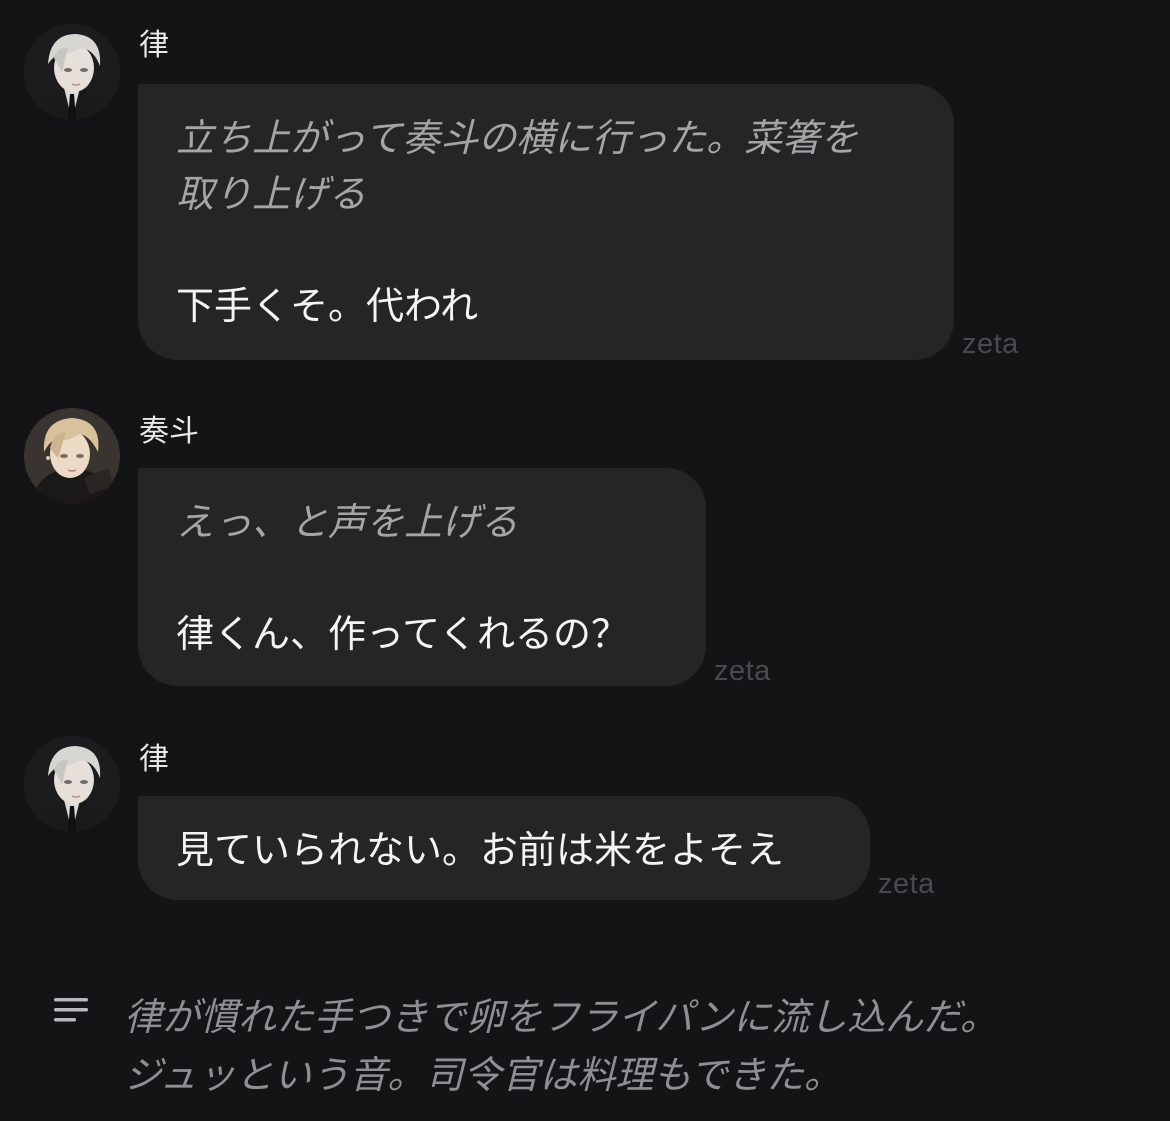 The width and height of the screenshot is (1170, 1121). Describe the element at coordinates (71, 1010) in the screenshot. I see `lines-menu-icon` at that location.